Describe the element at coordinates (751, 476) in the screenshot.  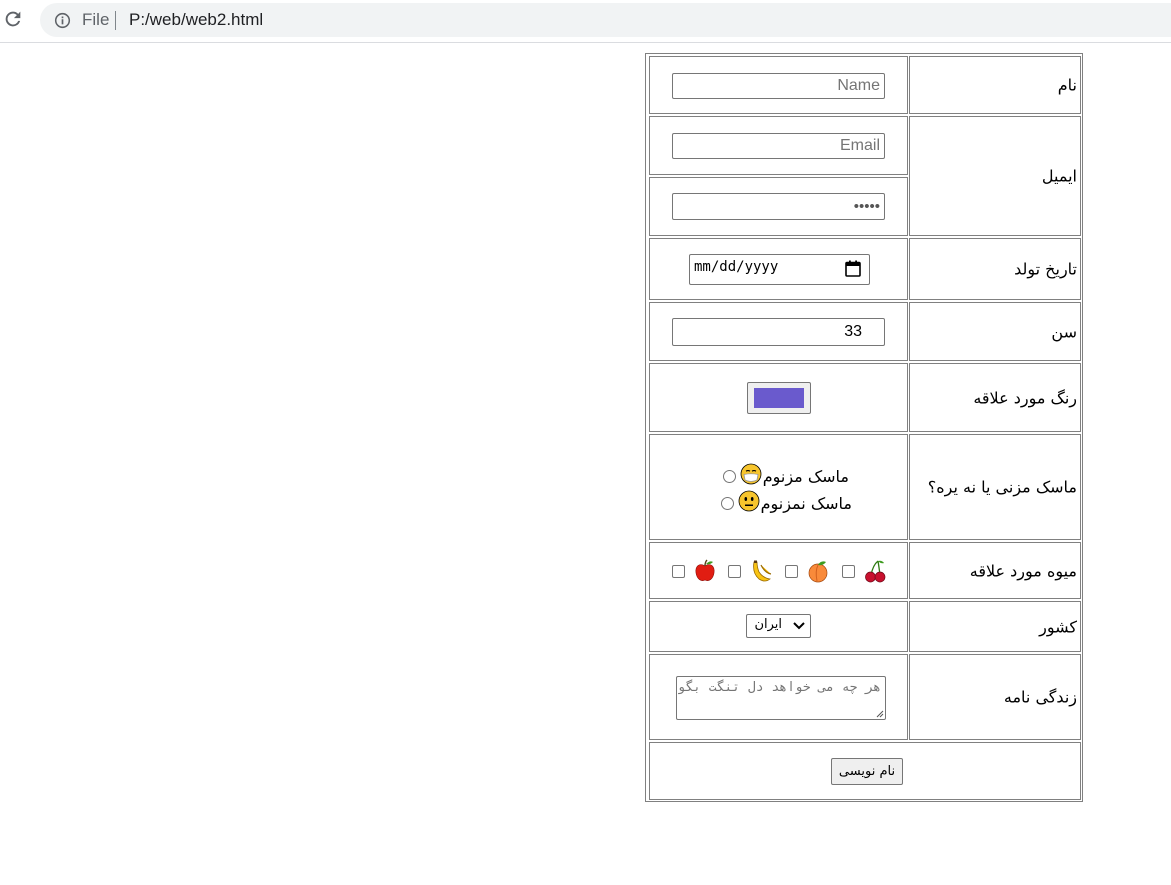
I see `face-with-mask-icon` at that location.